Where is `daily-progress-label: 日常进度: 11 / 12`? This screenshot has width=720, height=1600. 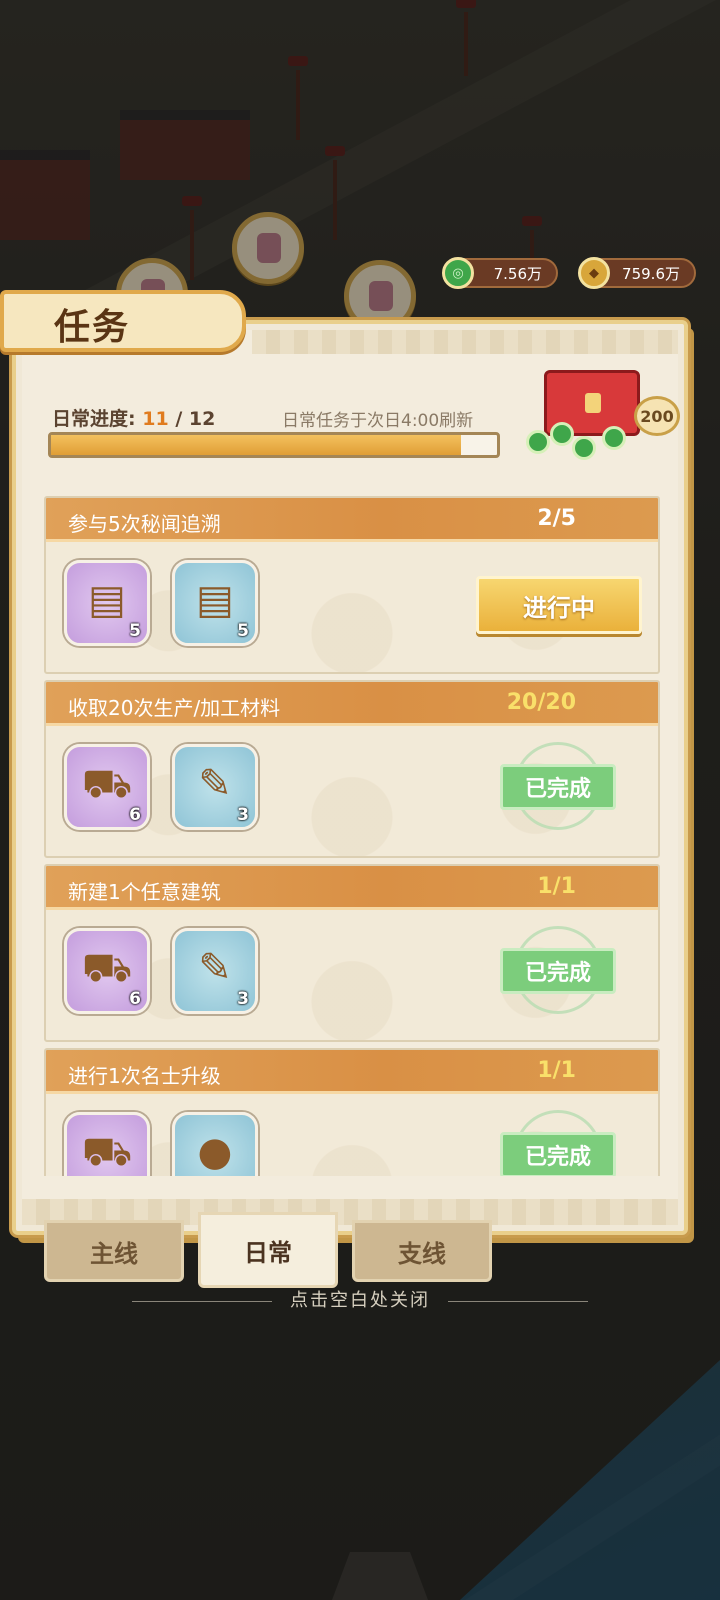
daily-progress-label: 日常进度: 11 / 12 is located at coordinates (134, 419).